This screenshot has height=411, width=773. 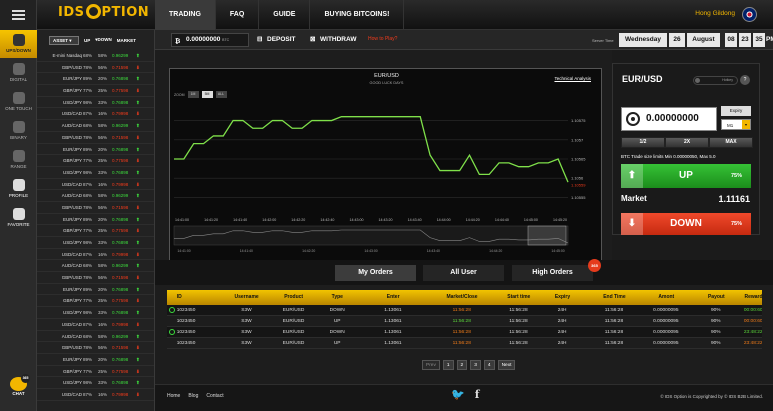 What do you see at coordinates (477, 394) in the screenshot?
I see `facebook-icon: f` at bounding box center [477, 394].